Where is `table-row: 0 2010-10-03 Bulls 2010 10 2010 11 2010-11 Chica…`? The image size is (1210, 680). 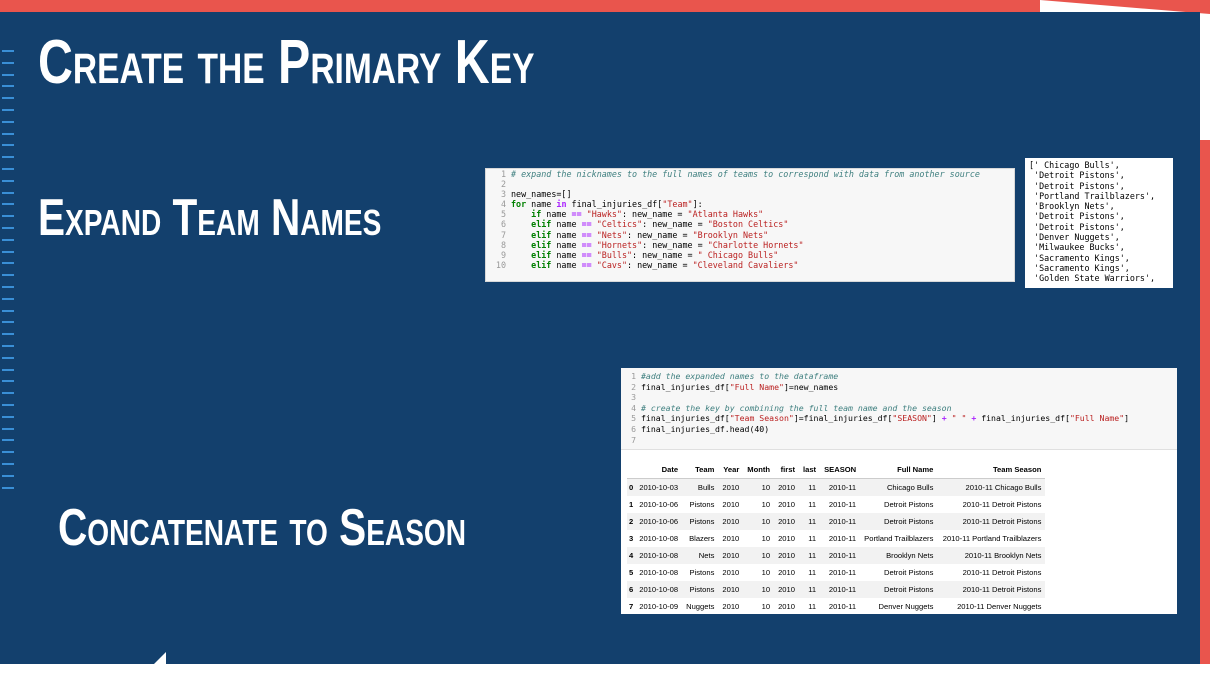 table-row: 0 2010-10-03 Bulls 2010 10 2010 11 2010-11 Chica… is located at coordinates (836, 487).